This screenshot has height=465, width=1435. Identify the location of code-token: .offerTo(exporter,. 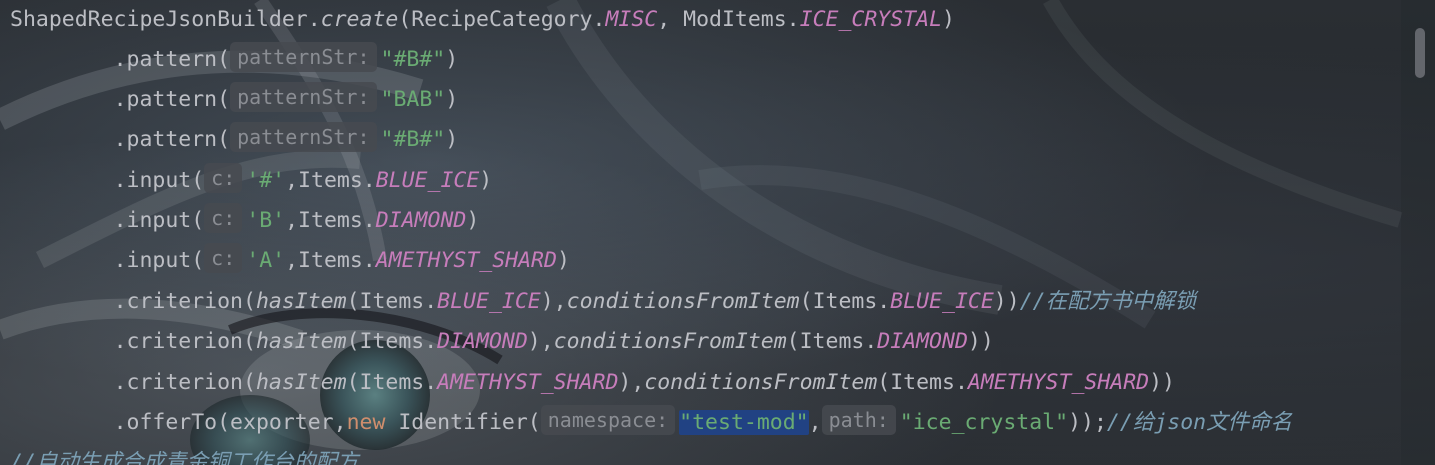
(230, 422).